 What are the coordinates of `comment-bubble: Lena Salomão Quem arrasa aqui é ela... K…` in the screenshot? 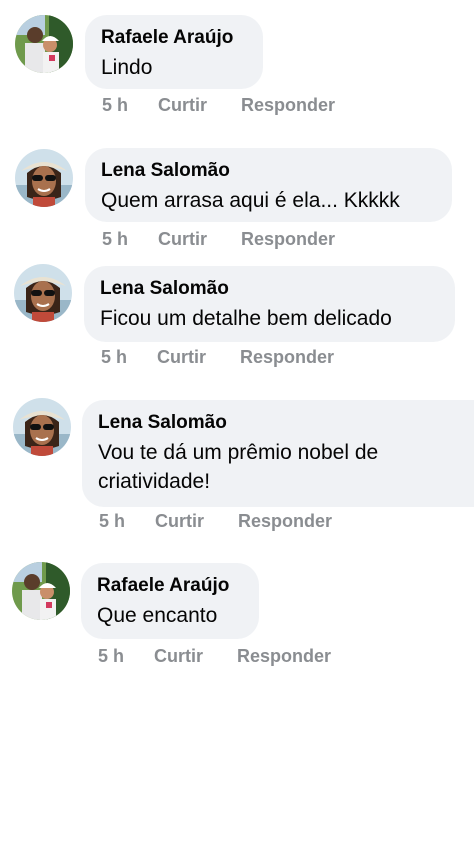 It's located at (268, 185).